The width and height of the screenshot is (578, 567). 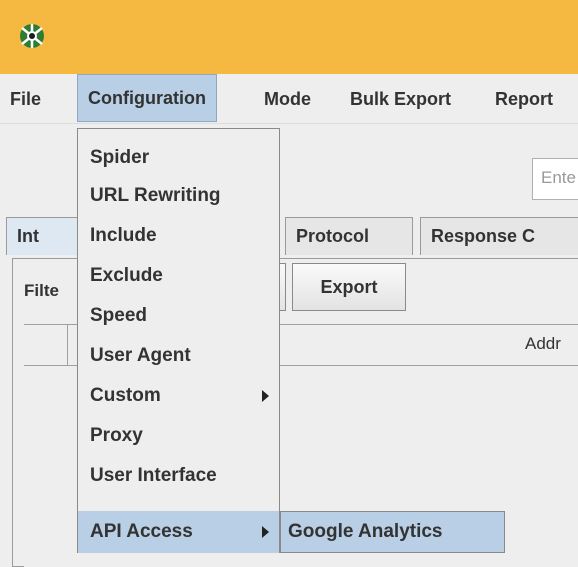 What do you see at coordinates (349, 236) in the screenshot?
I see `tab-protocol: Protocol` at bounding box center [349, 236].